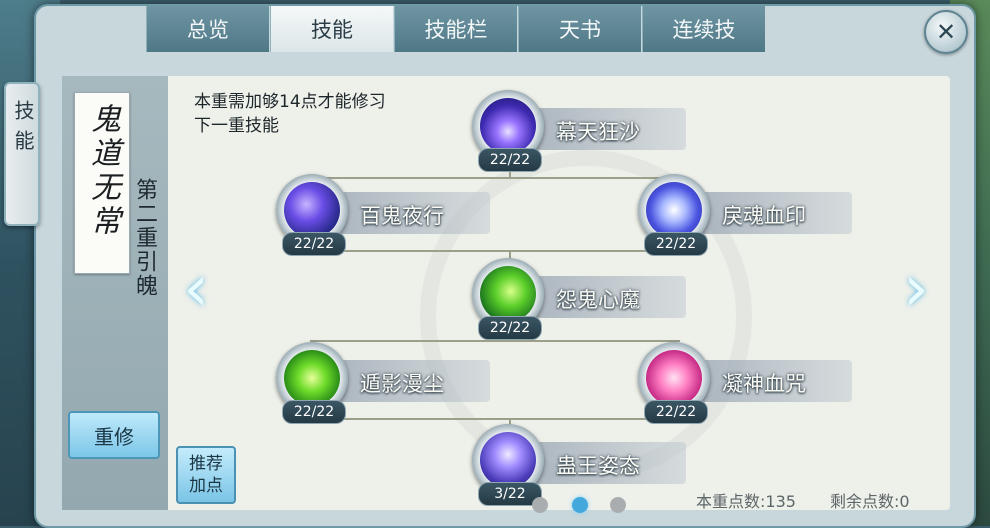  What do you see at coordinates (703, 29) in the screenshot?
I see `tab-combo-skills: 连续技` at bounding box center [703, 29].